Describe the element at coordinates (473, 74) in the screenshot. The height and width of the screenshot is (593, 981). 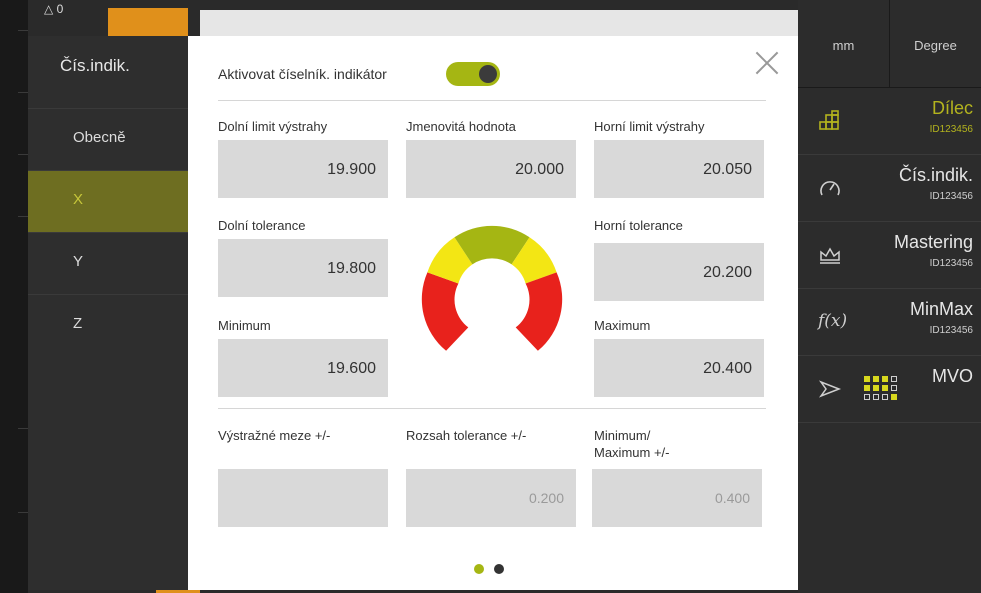
I see `activate-indicator-toggle` at that location.